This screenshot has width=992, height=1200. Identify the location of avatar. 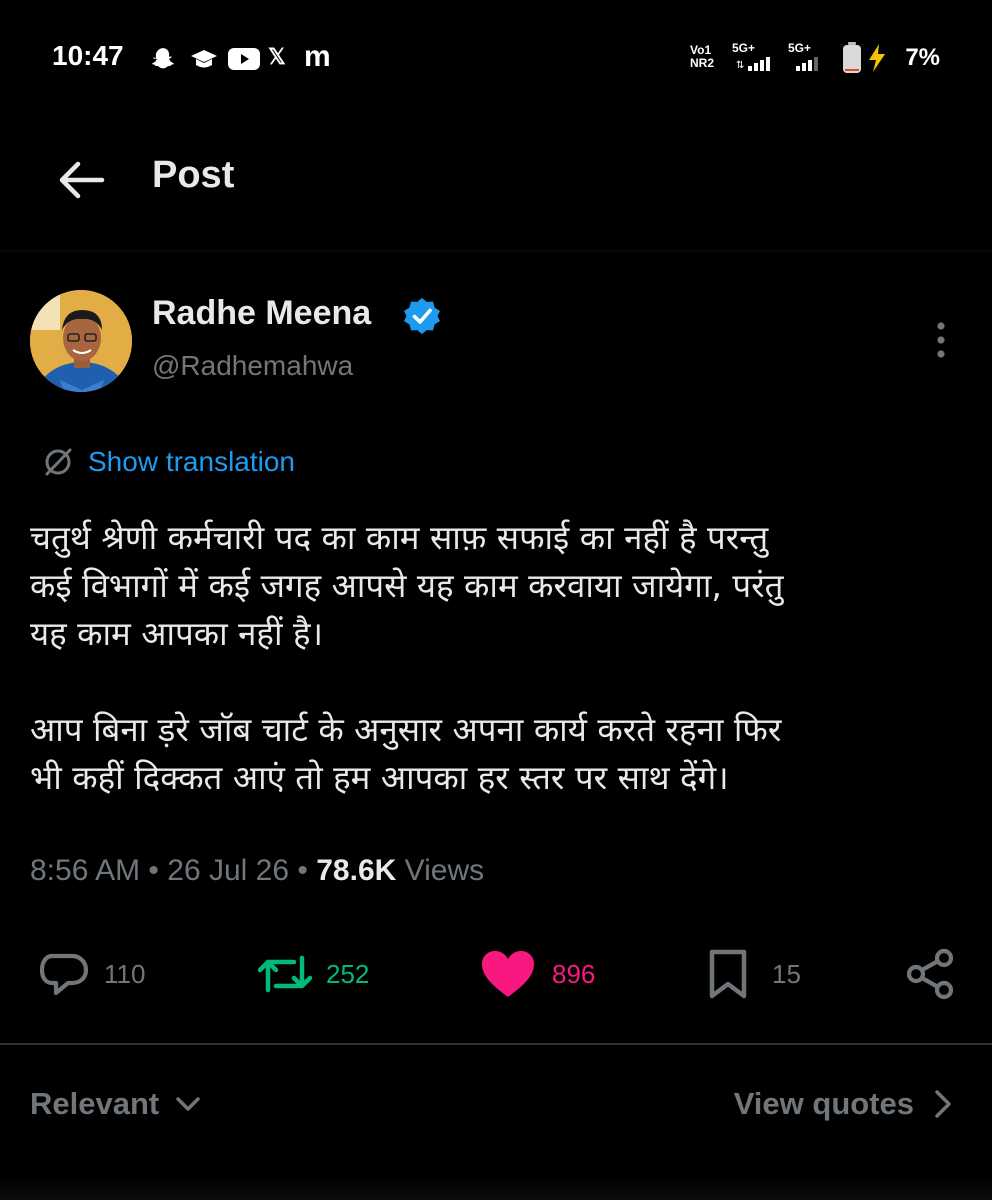
(81, 341).